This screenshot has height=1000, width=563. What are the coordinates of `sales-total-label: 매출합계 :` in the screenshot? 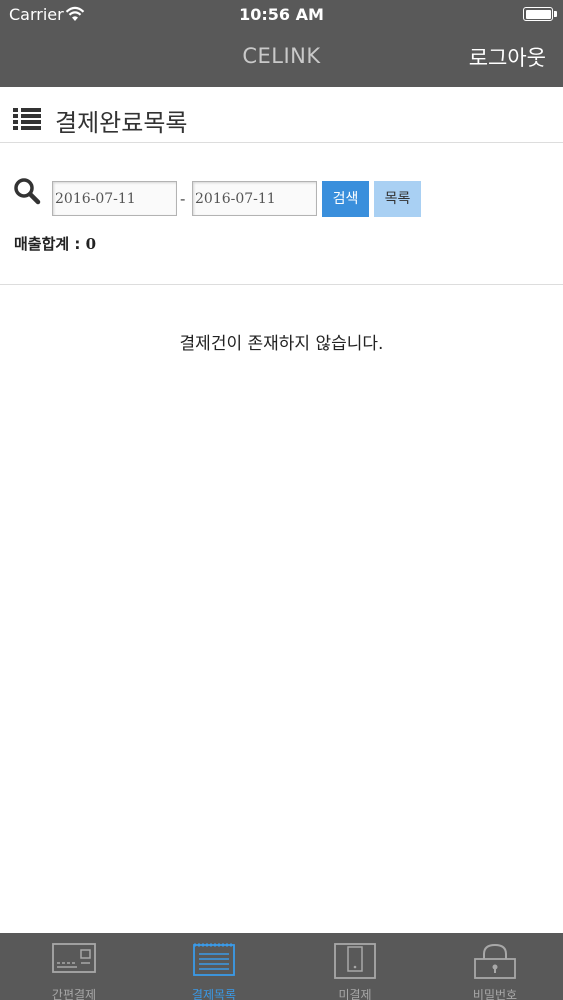 It's located at (50, 244).